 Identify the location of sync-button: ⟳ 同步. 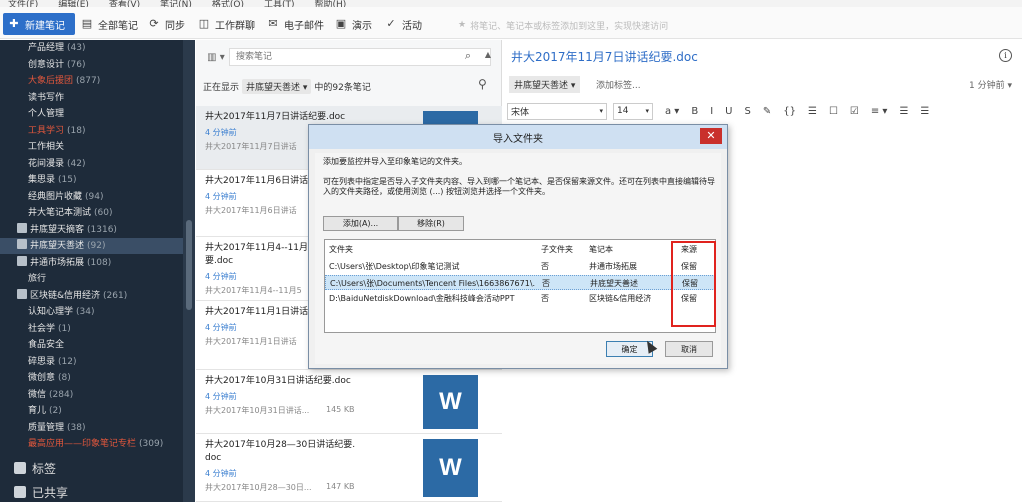
(166, 24).